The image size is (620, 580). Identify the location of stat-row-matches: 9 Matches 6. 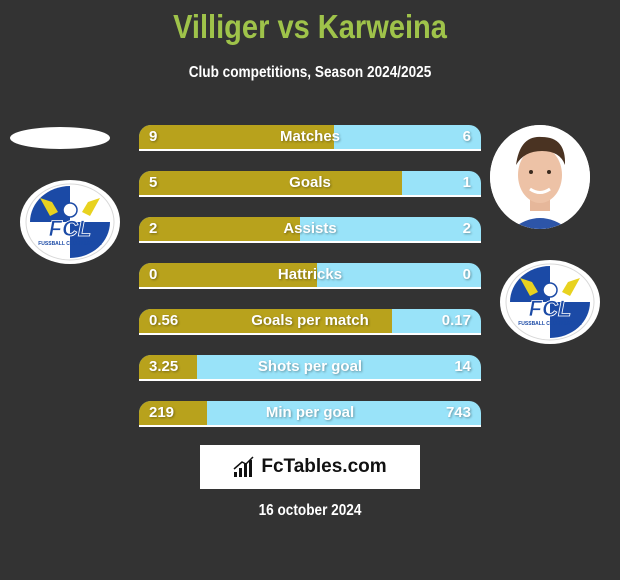
(310, 138).